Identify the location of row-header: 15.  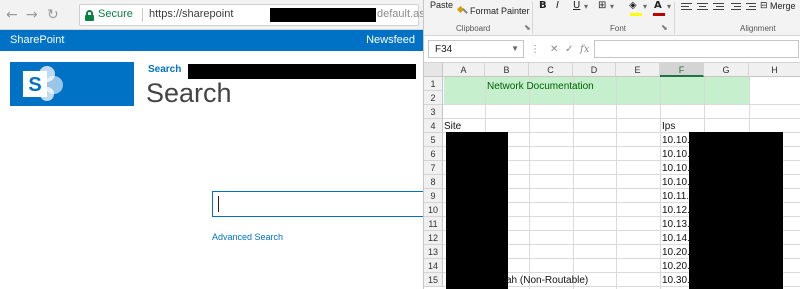
(433, 280).